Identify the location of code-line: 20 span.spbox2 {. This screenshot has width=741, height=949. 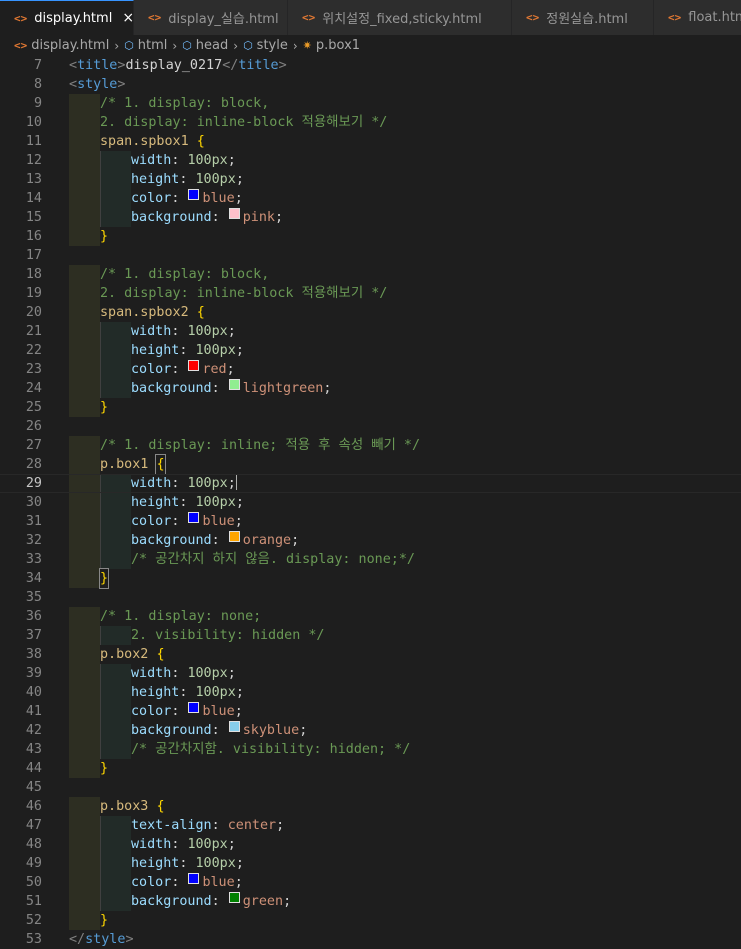
(370, 312).